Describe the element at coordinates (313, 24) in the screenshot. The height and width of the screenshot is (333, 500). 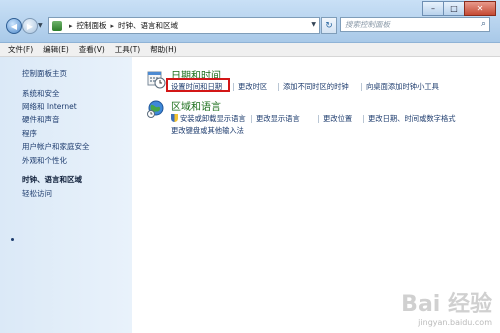
I see `address-dropdown-icon: ▼` at that location.